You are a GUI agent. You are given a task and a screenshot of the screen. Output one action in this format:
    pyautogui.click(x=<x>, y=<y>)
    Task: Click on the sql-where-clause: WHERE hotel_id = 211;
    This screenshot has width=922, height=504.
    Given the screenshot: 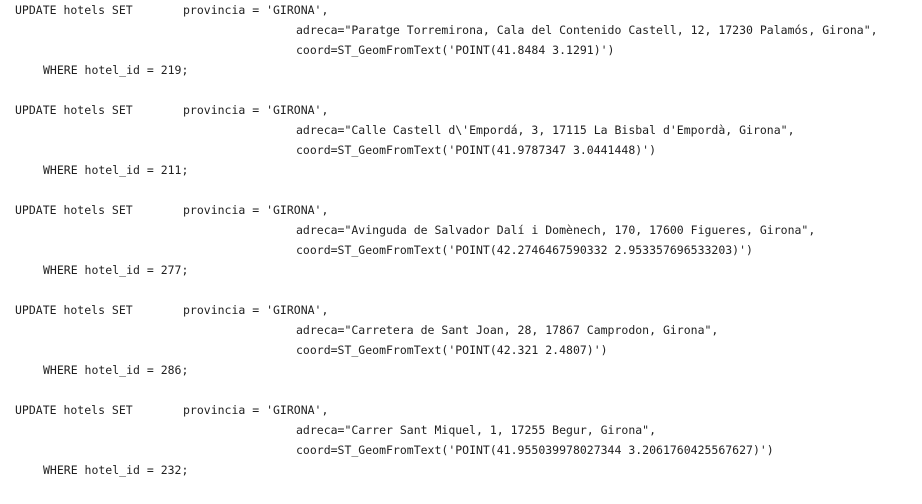 What is the action you would take?
    pyautogui.click(x=116, y=170)
    